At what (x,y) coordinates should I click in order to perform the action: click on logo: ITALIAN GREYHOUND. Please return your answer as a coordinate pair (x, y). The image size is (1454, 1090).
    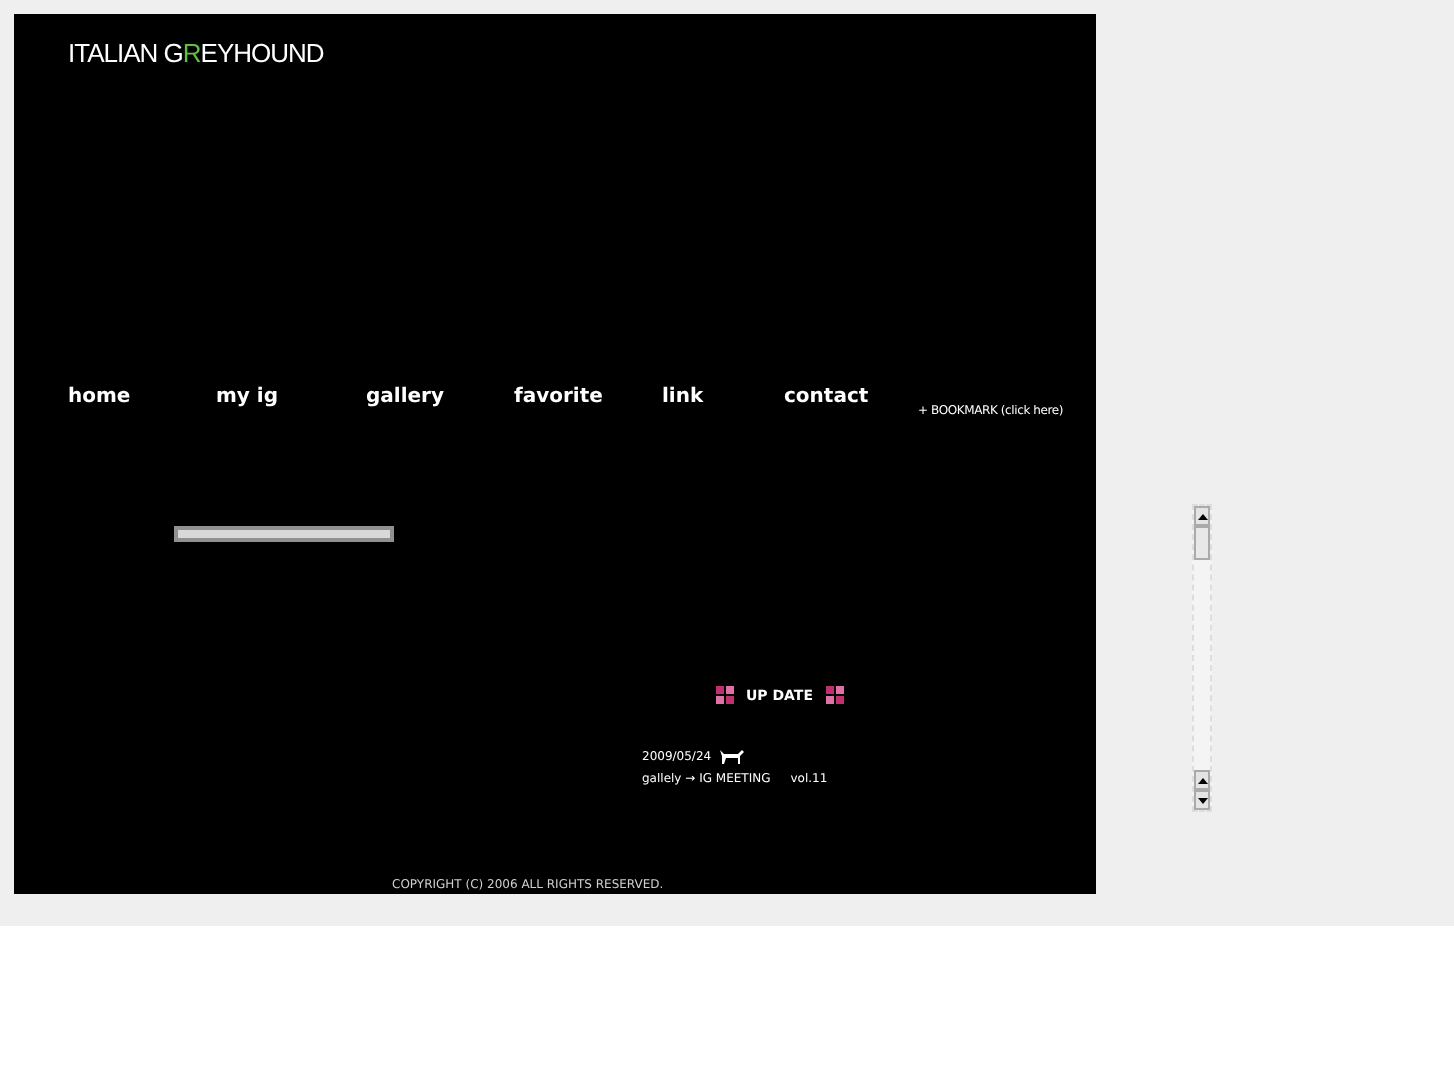
    Looking at the image, I should click on (196, 54).